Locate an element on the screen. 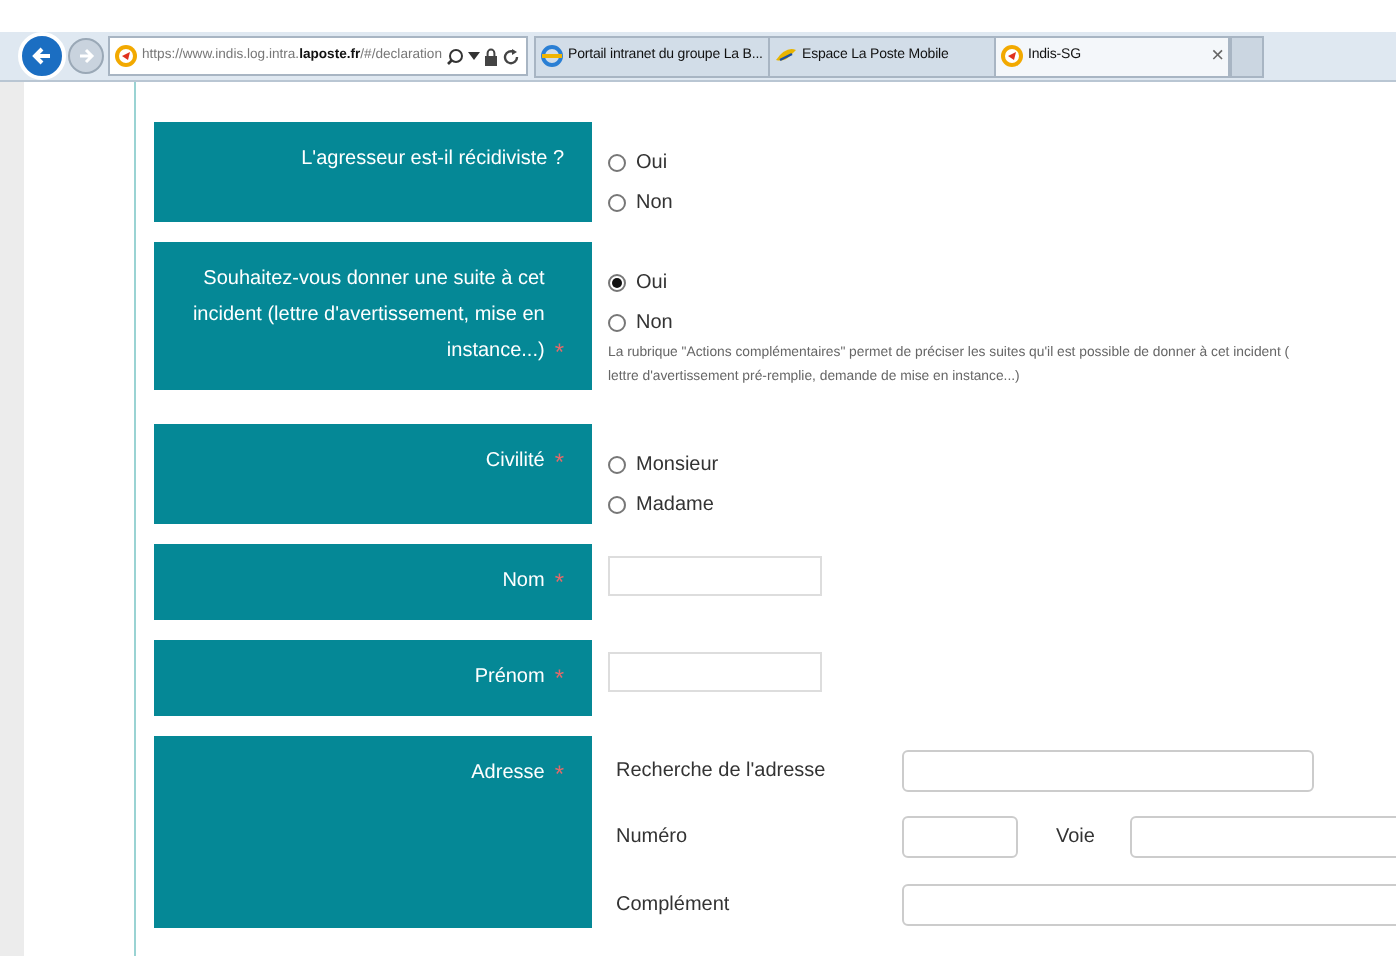  close-button: × is located at coordinates (1217, 56).